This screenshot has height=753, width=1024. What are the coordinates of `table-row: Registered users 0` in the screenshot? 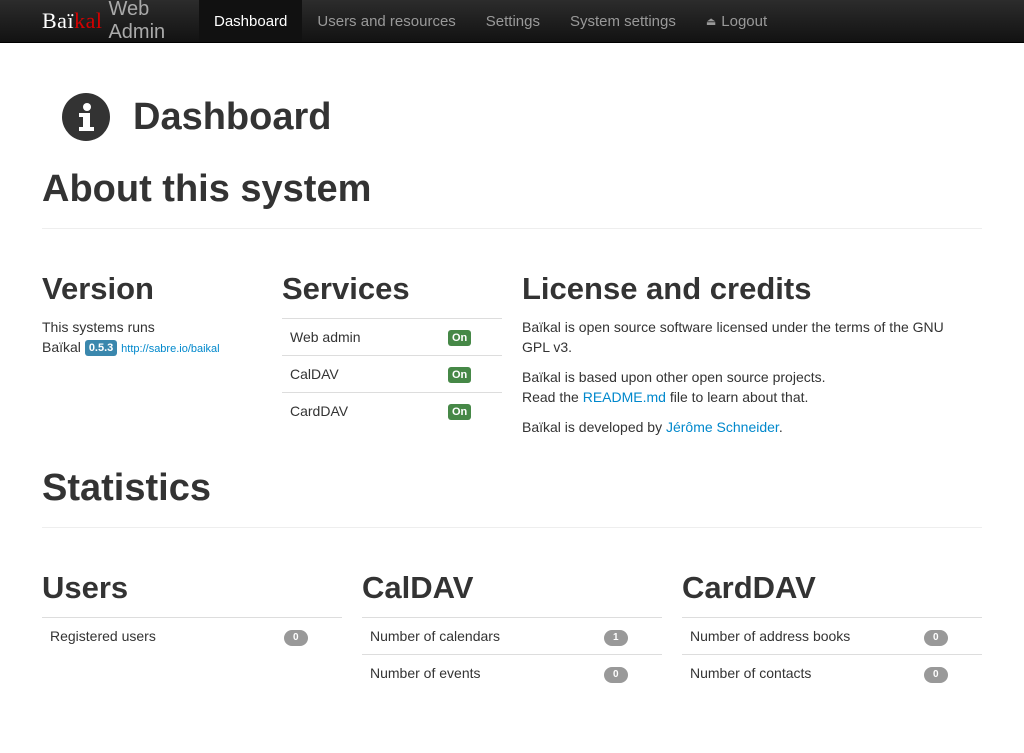 It's located at (192, 635).